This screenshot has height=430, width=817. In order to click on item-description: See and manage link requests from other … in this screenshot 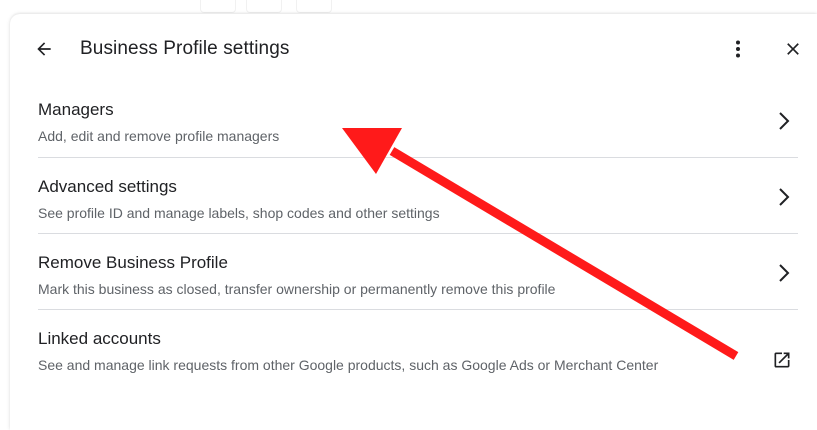, I will do `click(348, 365)`.